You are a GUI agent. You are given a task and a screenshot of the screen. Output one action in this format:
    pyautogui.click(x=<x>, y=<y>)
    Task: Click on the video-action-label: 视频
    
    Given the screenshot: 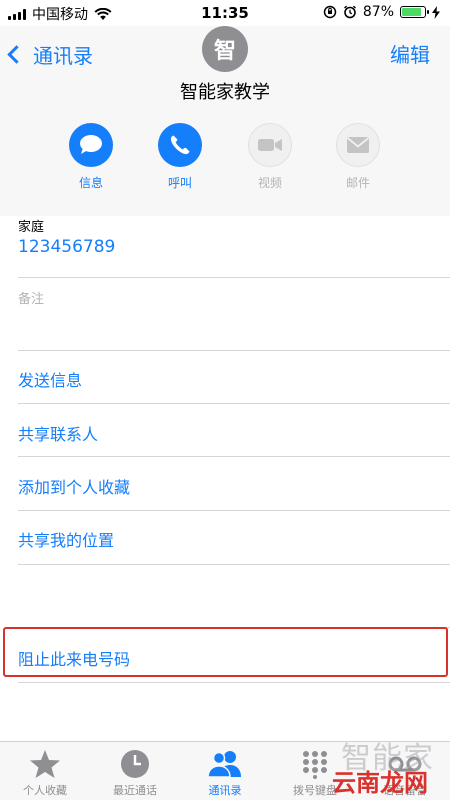 What is the action you would take?
    pyautogui.click(x=269, y=183)
    